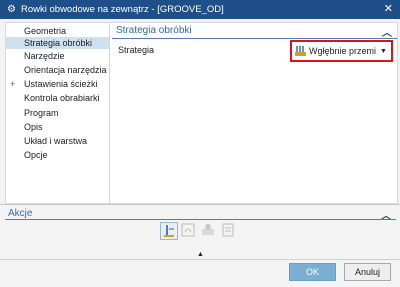  I want to click on close-icon: ✕, so click(388, 9).